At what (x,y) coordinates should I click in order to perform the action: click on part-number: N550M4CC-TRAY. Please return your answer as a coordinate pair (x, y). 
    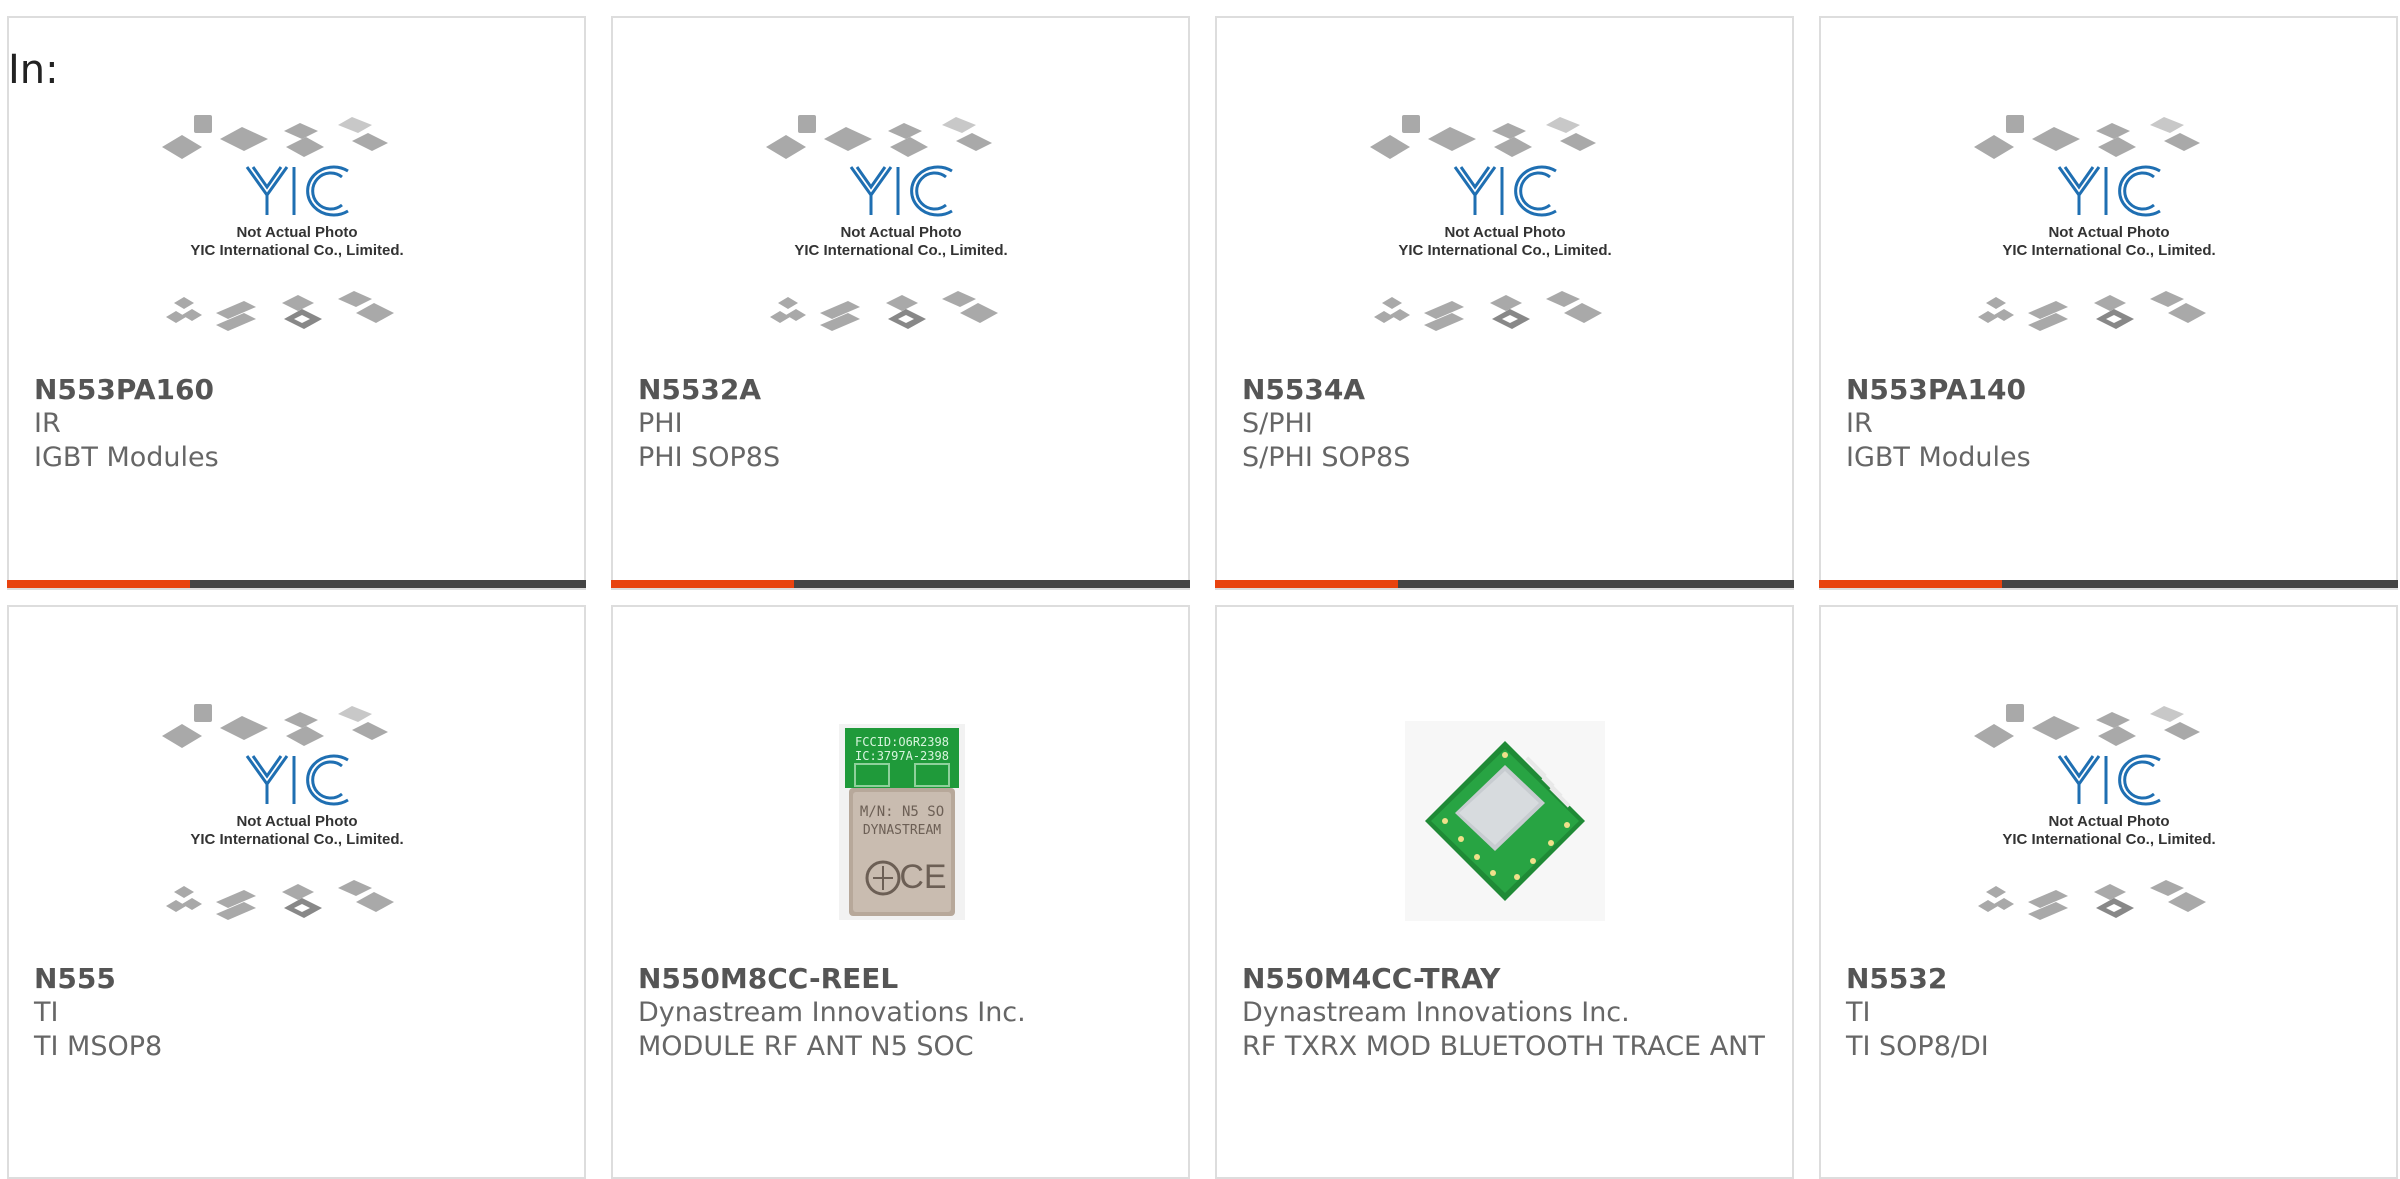
    Looking at the image, I should click on (1507, 979).